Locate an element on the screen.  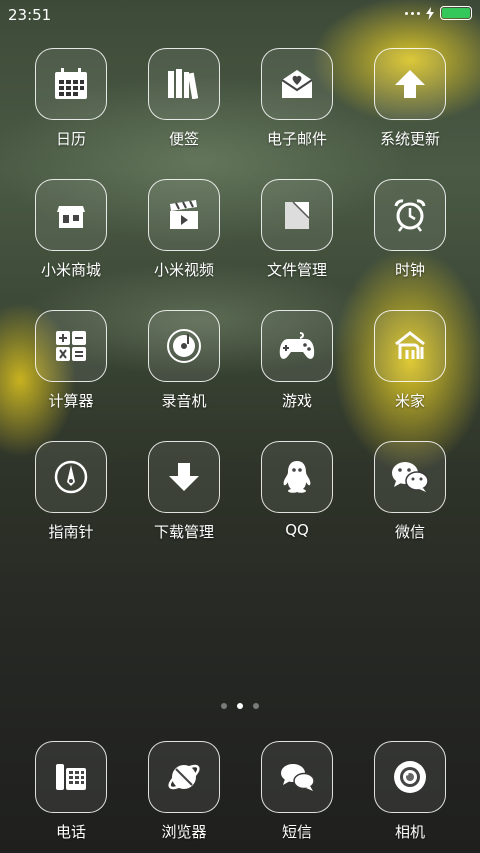
app-label: 电子邮件 is located at coordinates (296, 139).